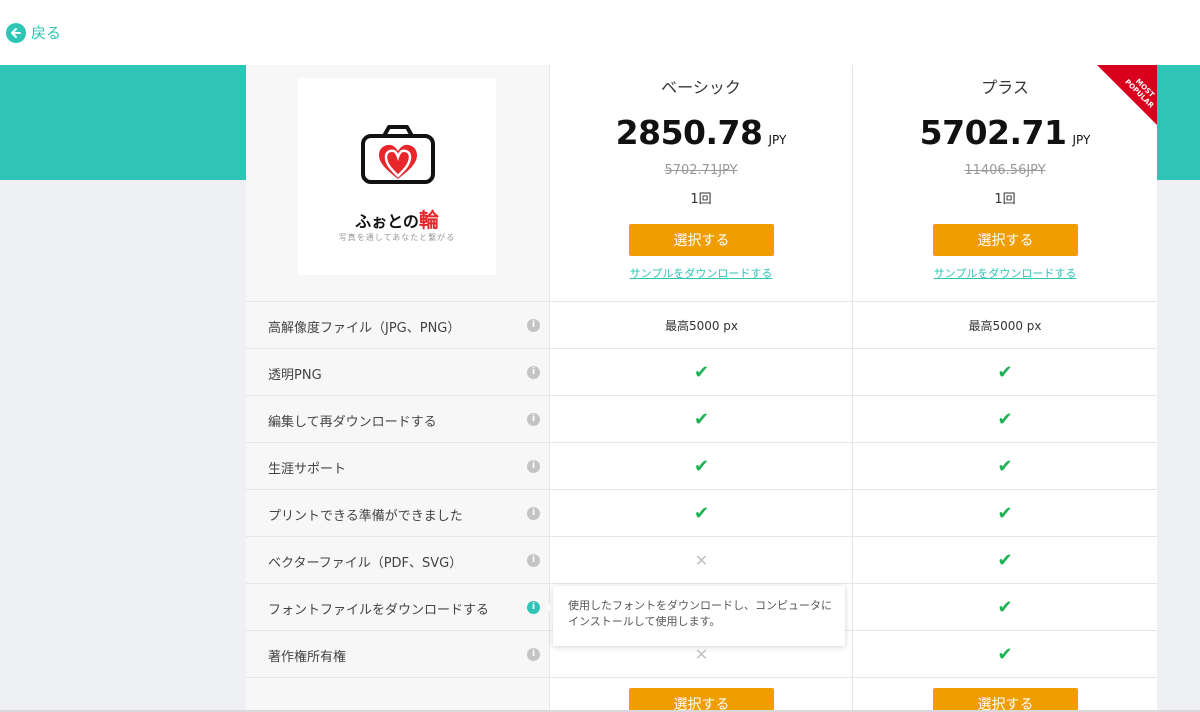  Describe the element at coordinates (701, 694) in the screenshot. I see `button-row` at that location.